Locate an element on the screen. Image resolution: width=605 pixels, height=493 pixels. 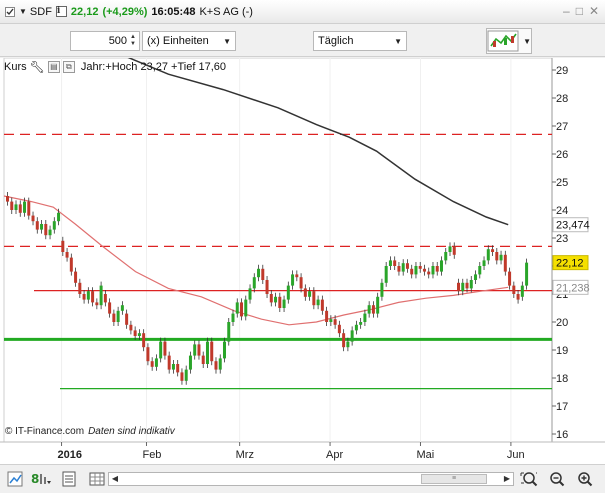
symbol-dropdown: ▼ SDF is located at coordinates (28, 12).